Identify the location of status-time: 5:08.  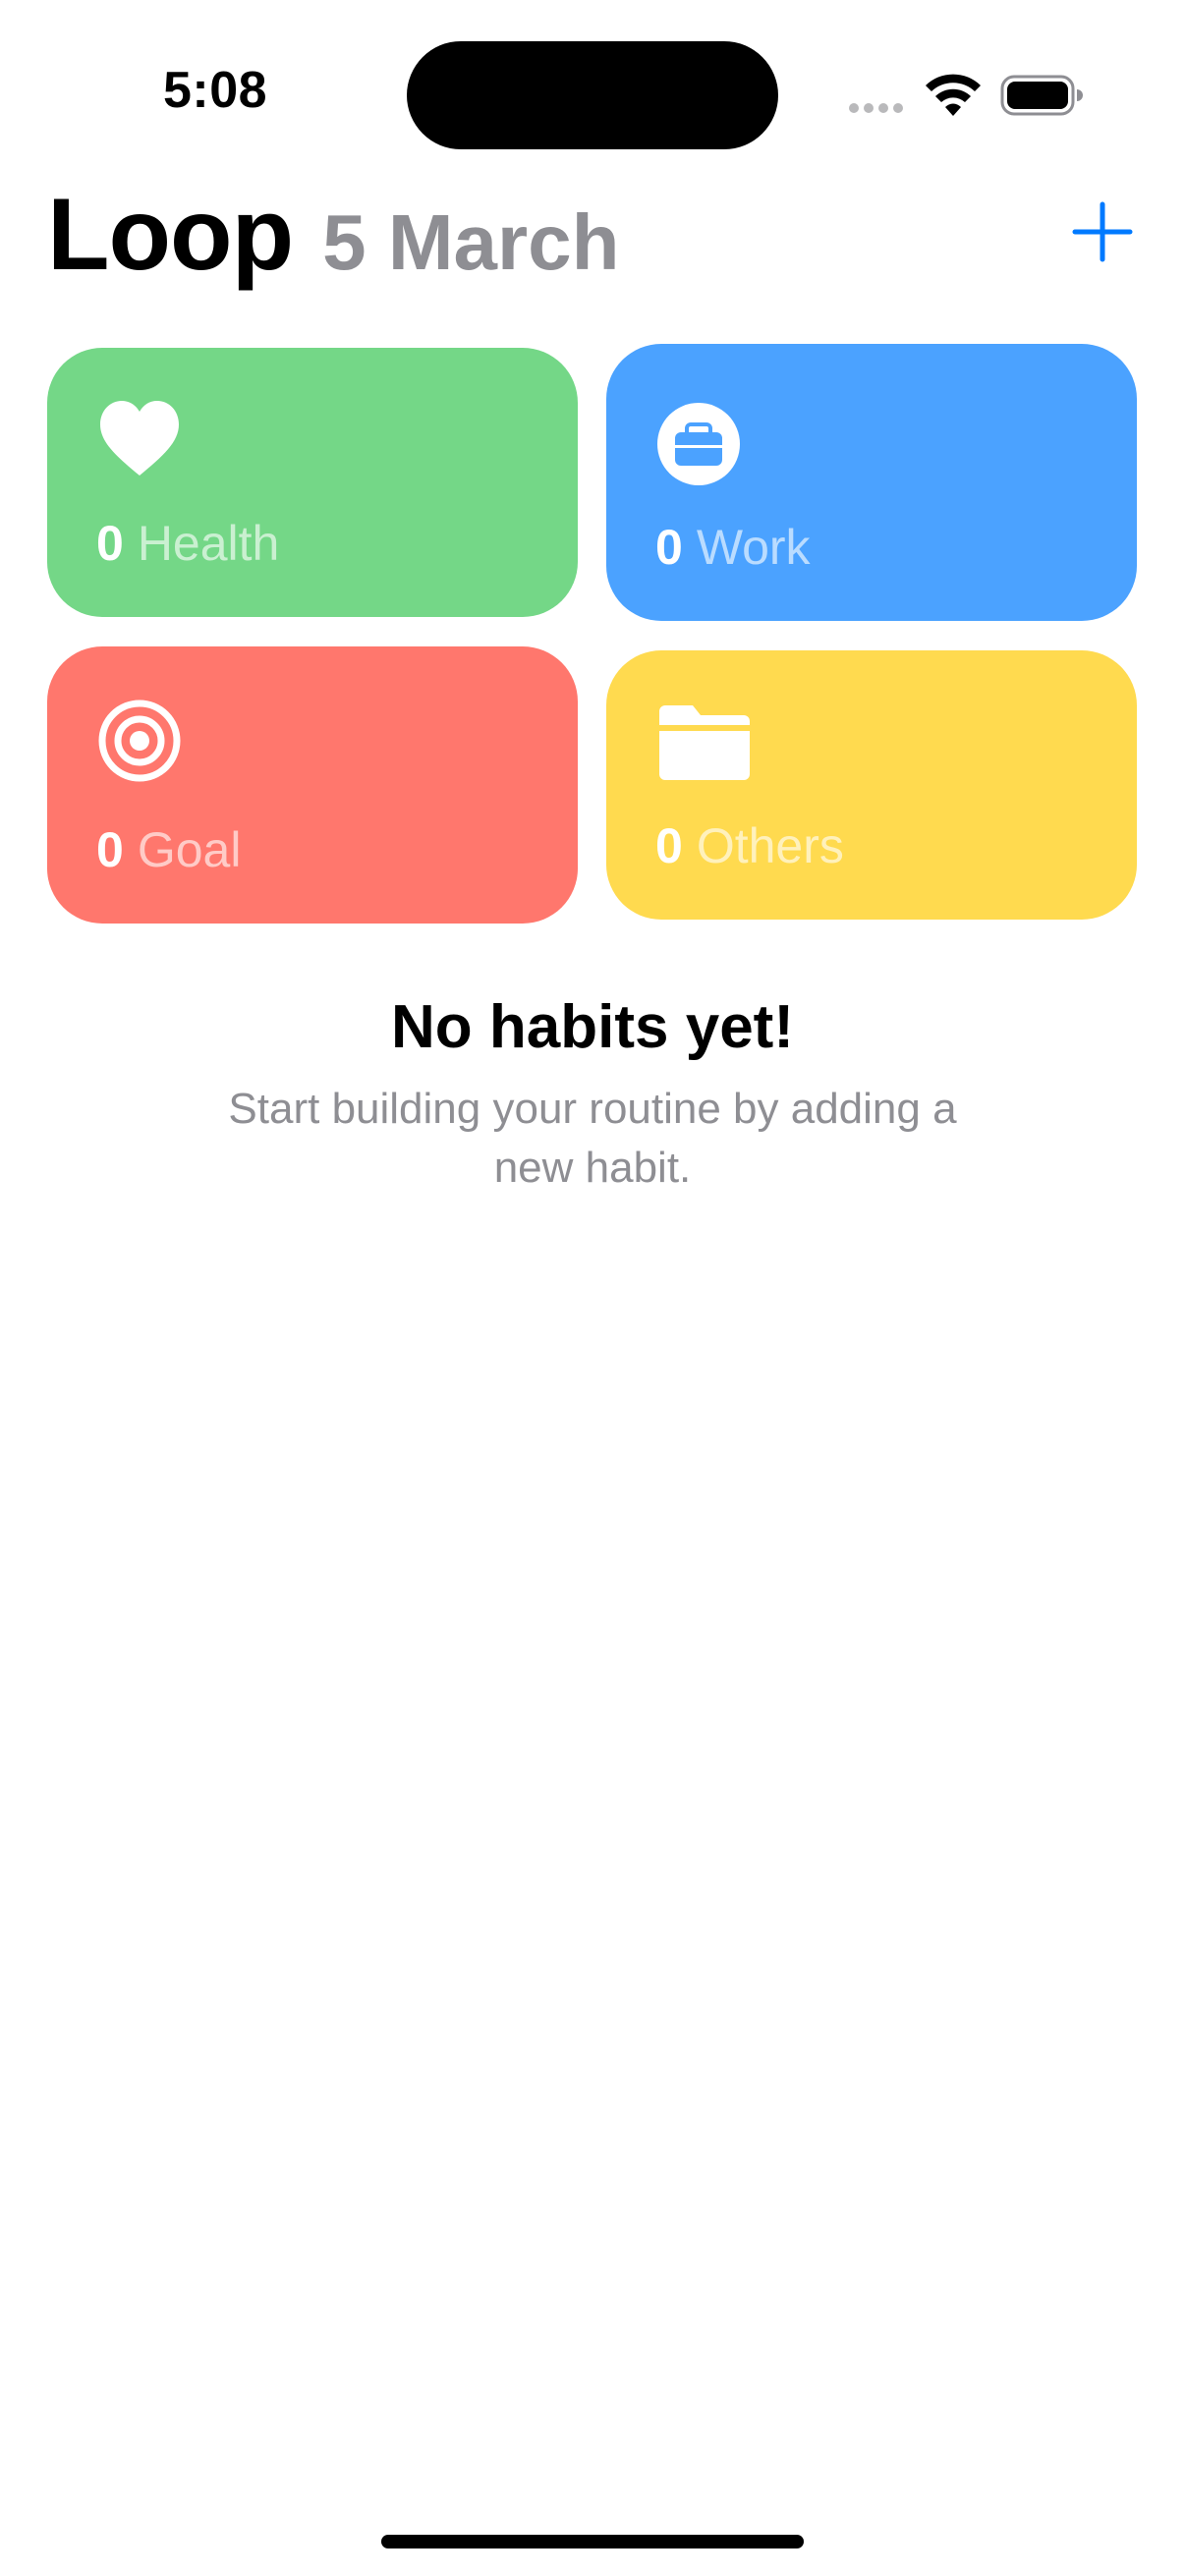
(216, 90).